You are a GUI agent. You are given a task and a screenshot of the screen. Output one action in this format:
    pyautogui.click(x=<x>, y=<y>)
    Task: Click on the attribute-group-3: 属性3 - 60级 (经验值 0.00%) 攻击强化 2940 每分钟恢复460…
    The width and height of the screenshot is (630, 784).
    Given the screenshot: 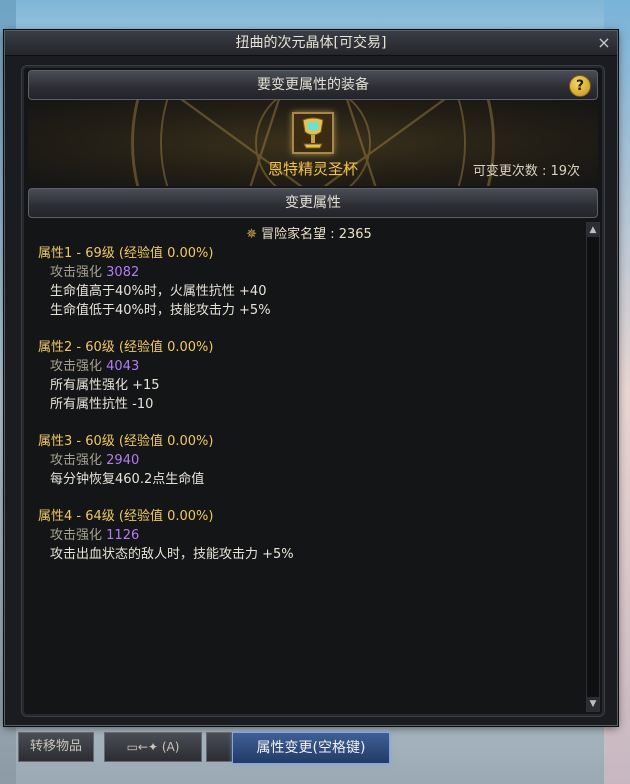 What is the action you would take?
    pyautogui.click(x=309, y=460)
    